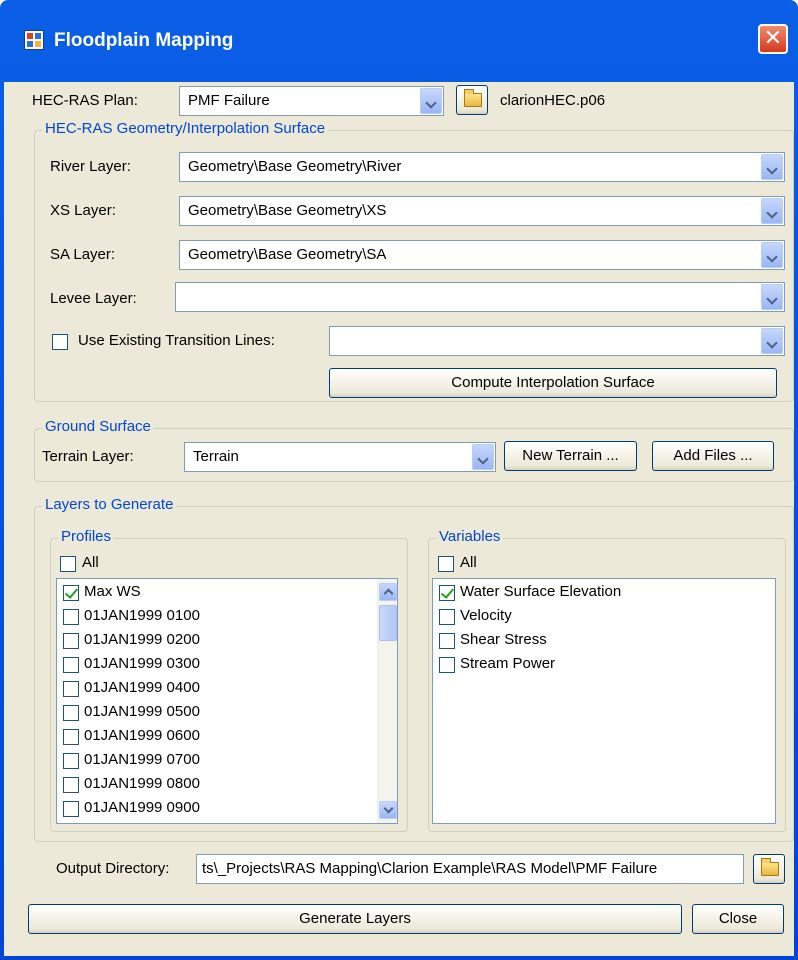 The height and width of the screenshot is (960, 798). Describe the element at coordinates (142, 663) in the screenshot. I see `list-item-label: 01JAN1999 0300` at that location.